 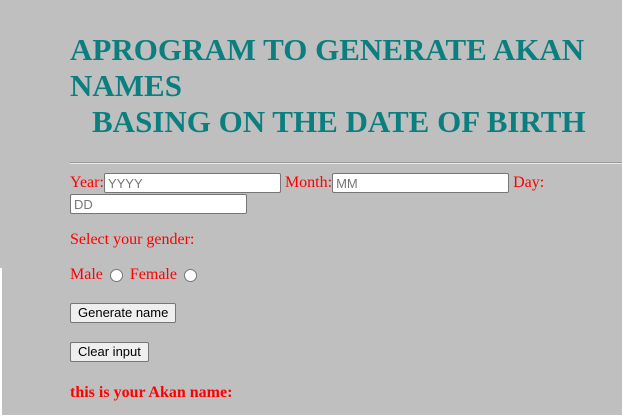 What do you see at coordinates (346, 163) in the screenshot?
I see `horizontal-divider` at bounding box center [346, 163].